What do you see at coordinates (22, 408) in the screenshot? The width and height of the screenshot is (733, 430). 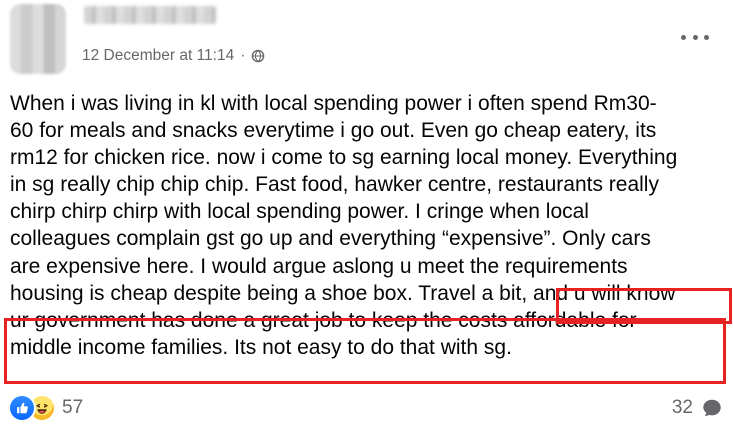 I see `like-icon` at bounding box center [22, 408].